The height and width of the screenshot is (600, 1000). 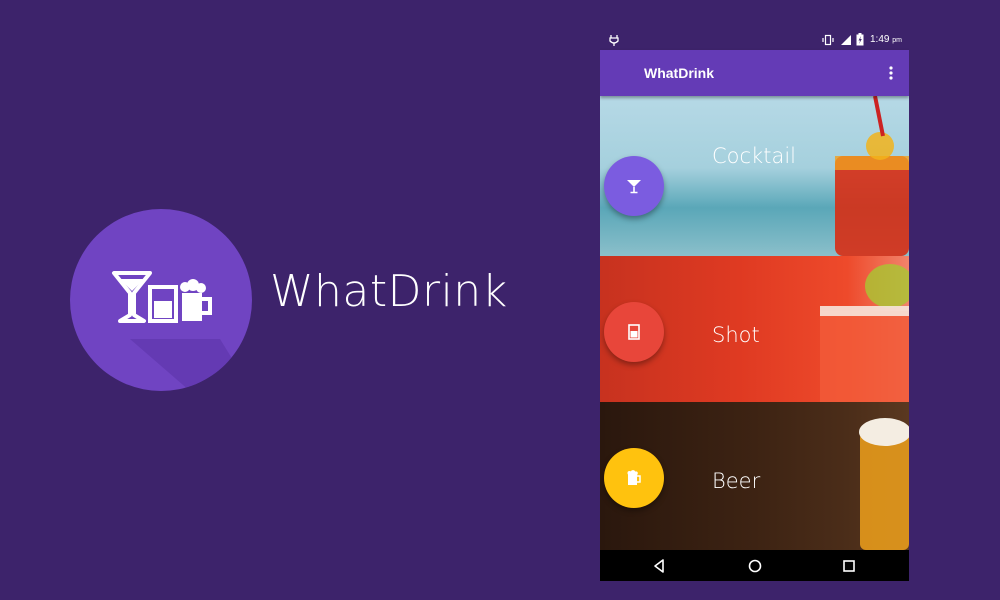 I want to click on shot-glass-icon, so click(x=634, y=332).